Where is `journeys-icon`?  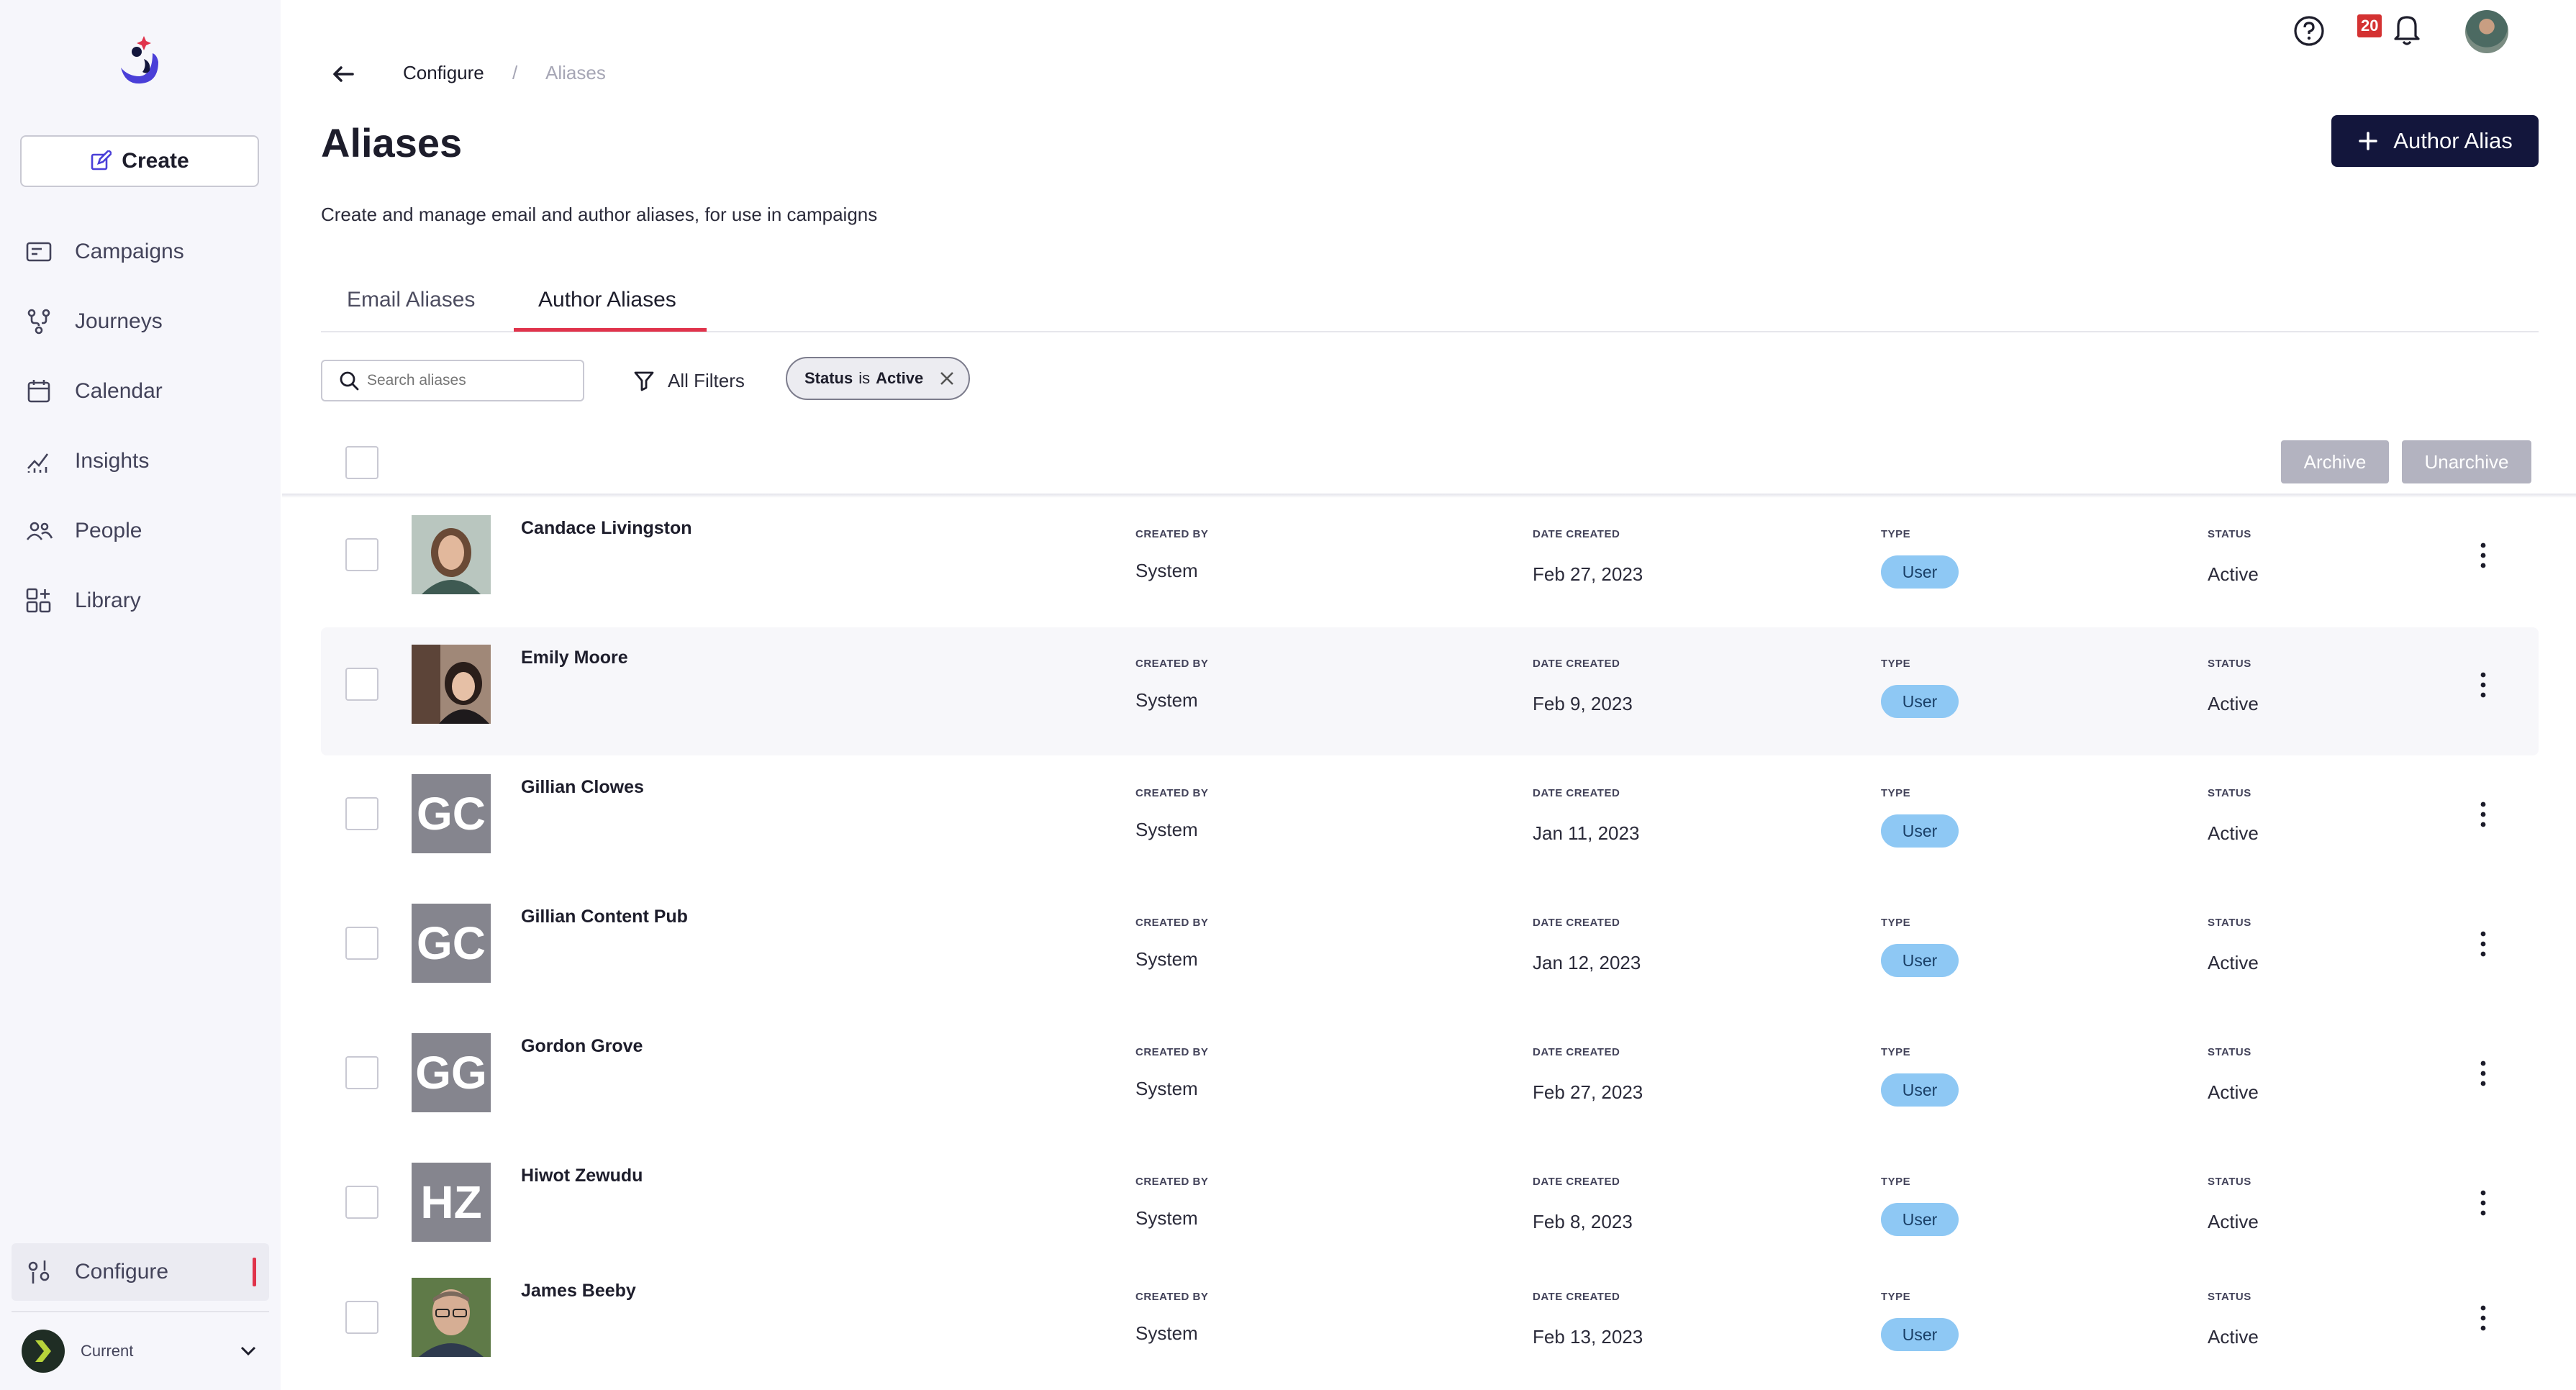
journeys-icon is located at coordinates (38, 322).